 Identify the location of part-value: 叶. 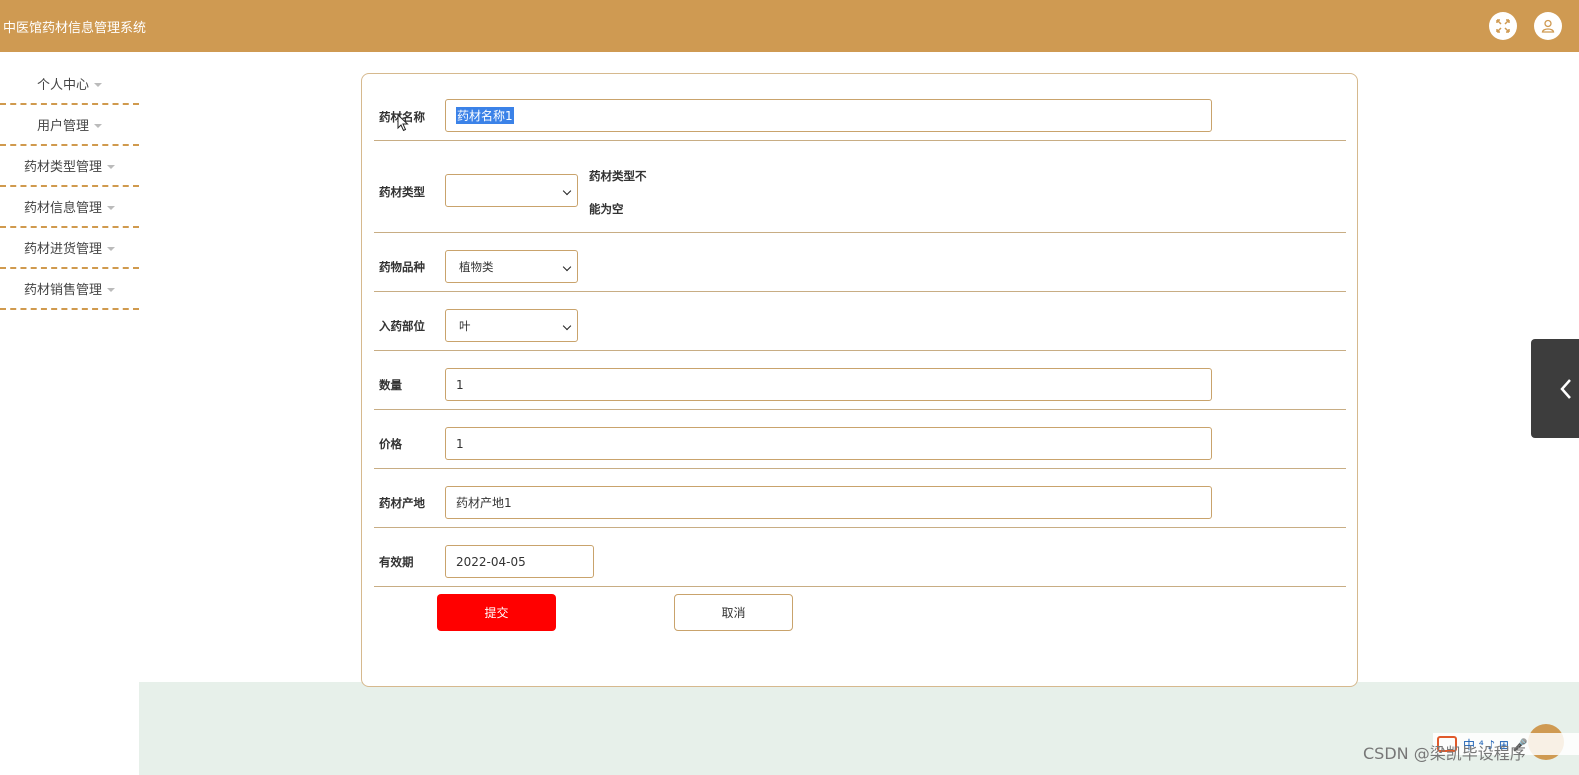
(465, 325).